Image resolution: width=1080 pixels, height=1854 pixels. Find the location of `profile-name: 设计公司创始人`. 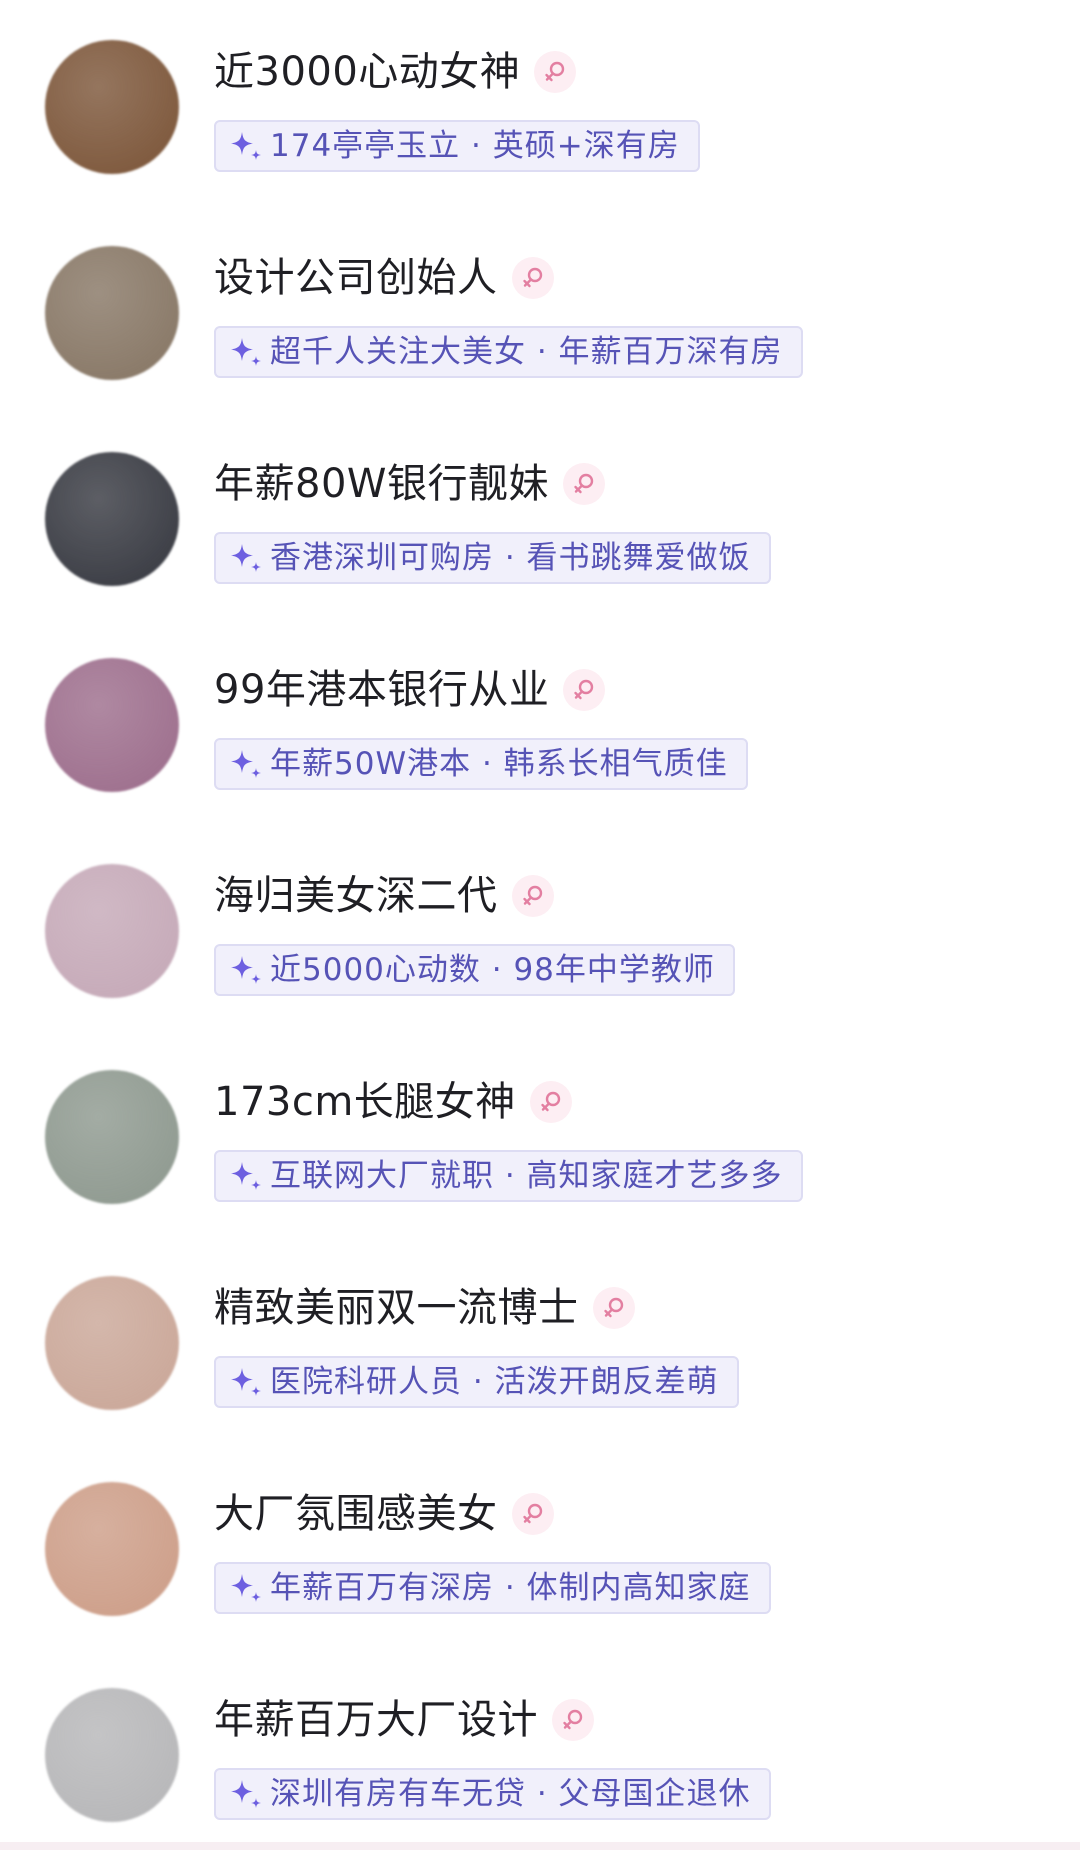

profile-name: 设计公司创始人 is located at coordinates (356, 278).